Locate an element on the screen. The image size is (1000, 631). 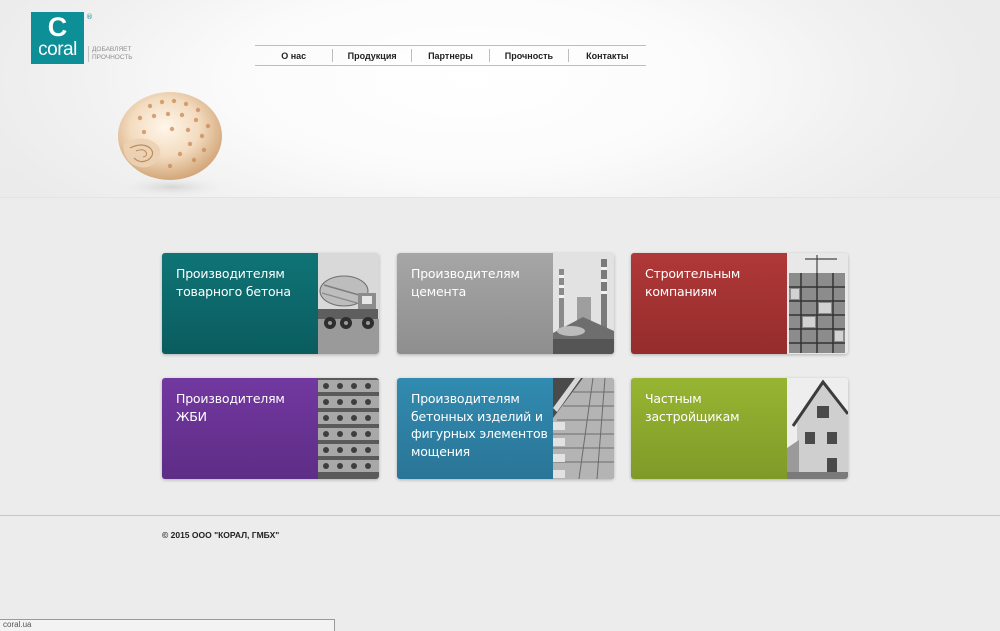
nav-item-strength: Прочность is located at coordinates (528, 55).